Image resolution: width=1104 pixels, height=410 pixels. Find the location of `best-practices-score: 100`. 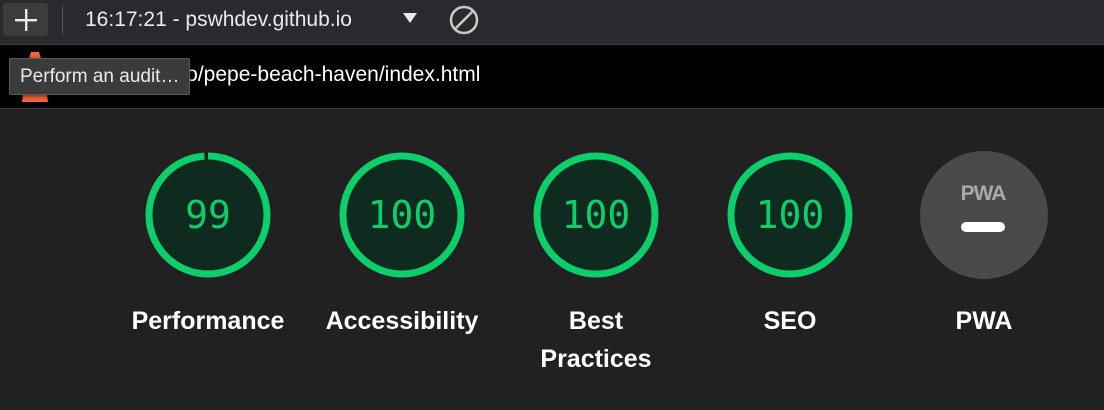

best-practices-score: 100 is located at coordinates (596, 215).